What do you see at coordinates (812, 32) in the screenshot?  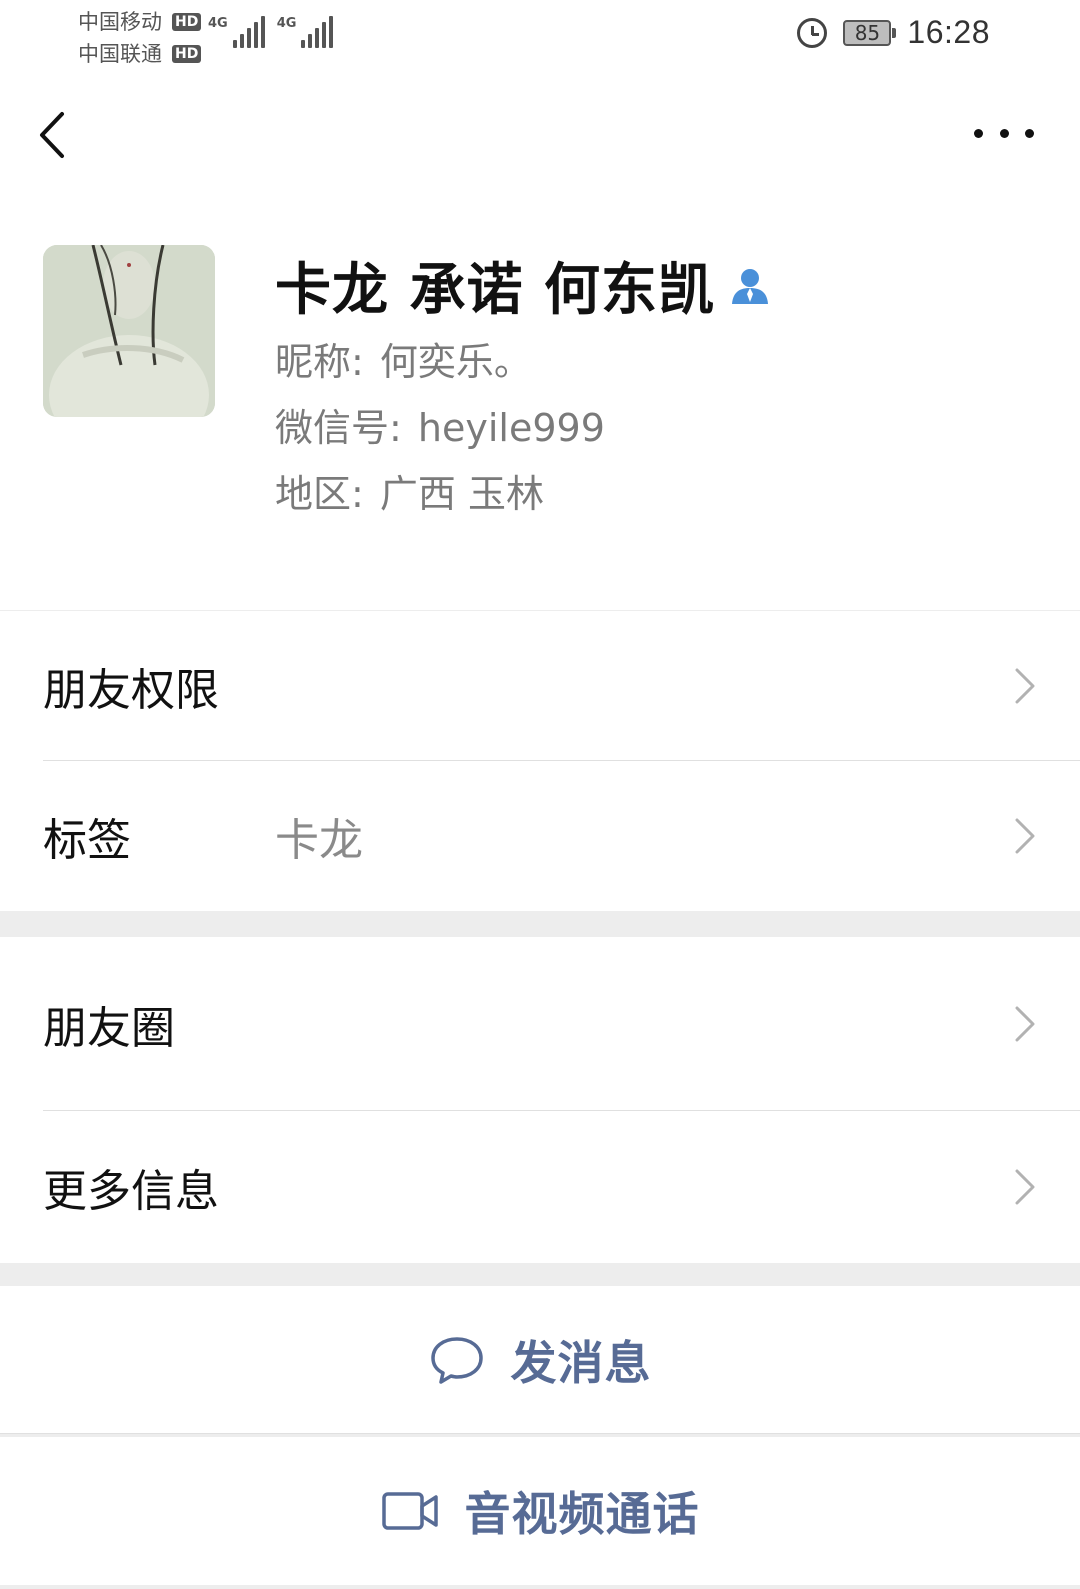 I see `alarm-clock-icon` at bounding box center [812, 32].